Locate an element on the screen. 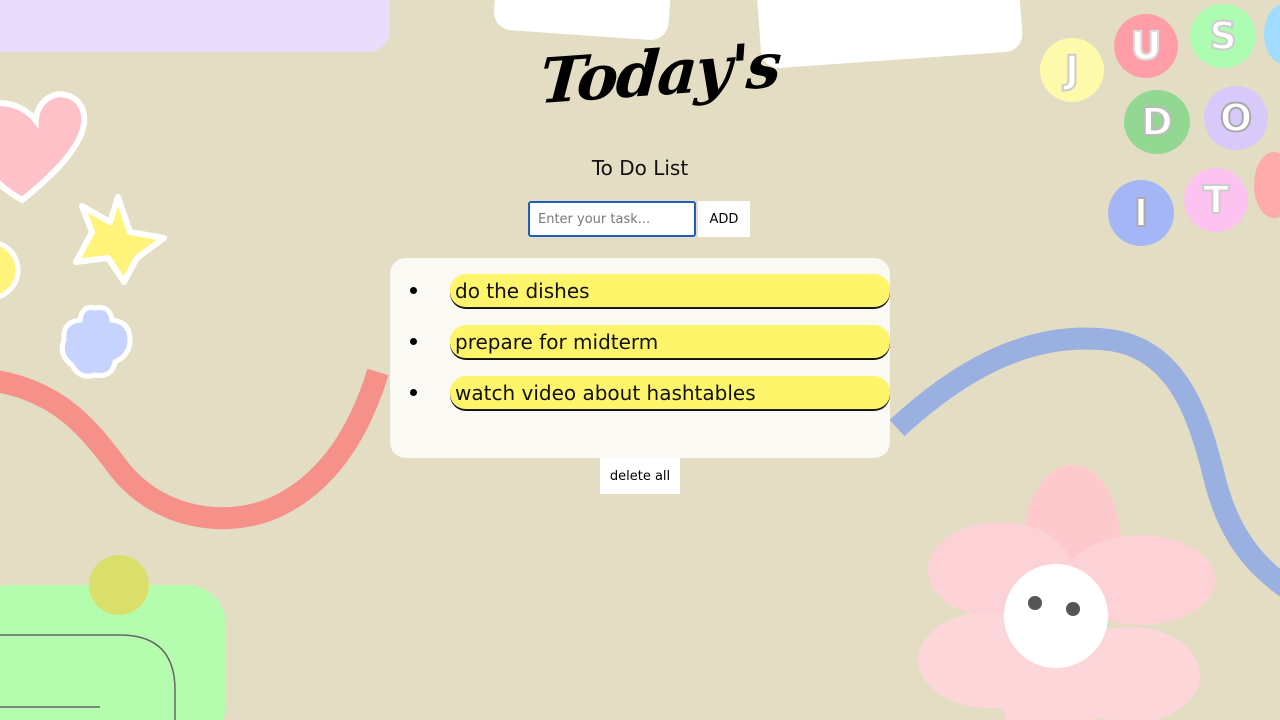 This screenshot has height=720, width=1280. task-input-row: ADD is located at coordinates (639, 219).